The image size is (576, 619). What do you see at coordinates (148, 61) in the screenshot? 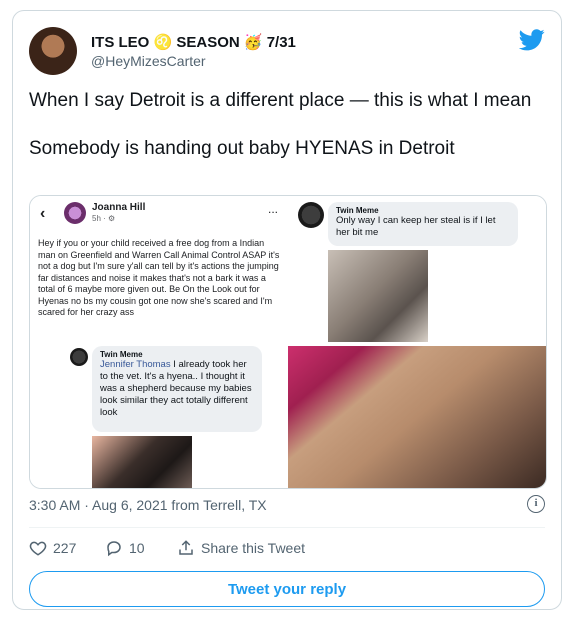
I see `user-handle: @HeyMizesCarter` at bounding box center [148, 61].